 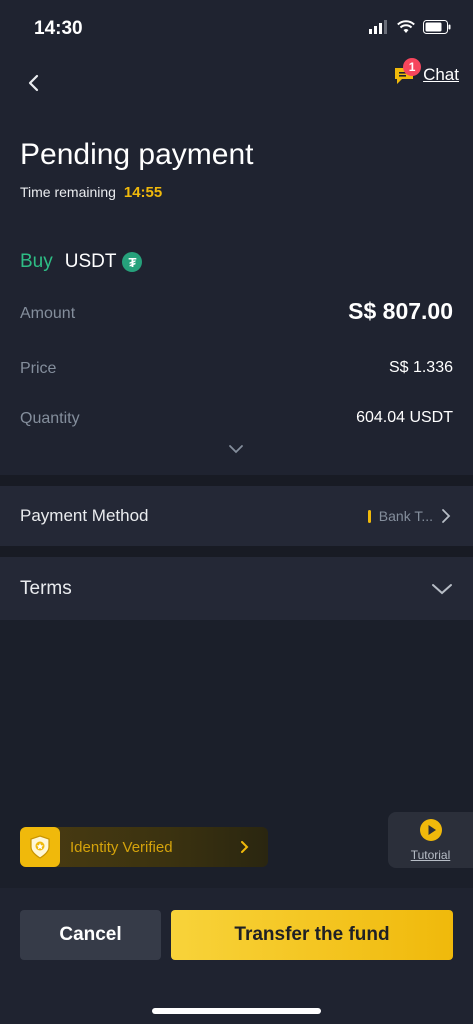 I want to click on payment-method-color-indicator, so click(x=369, y=516).